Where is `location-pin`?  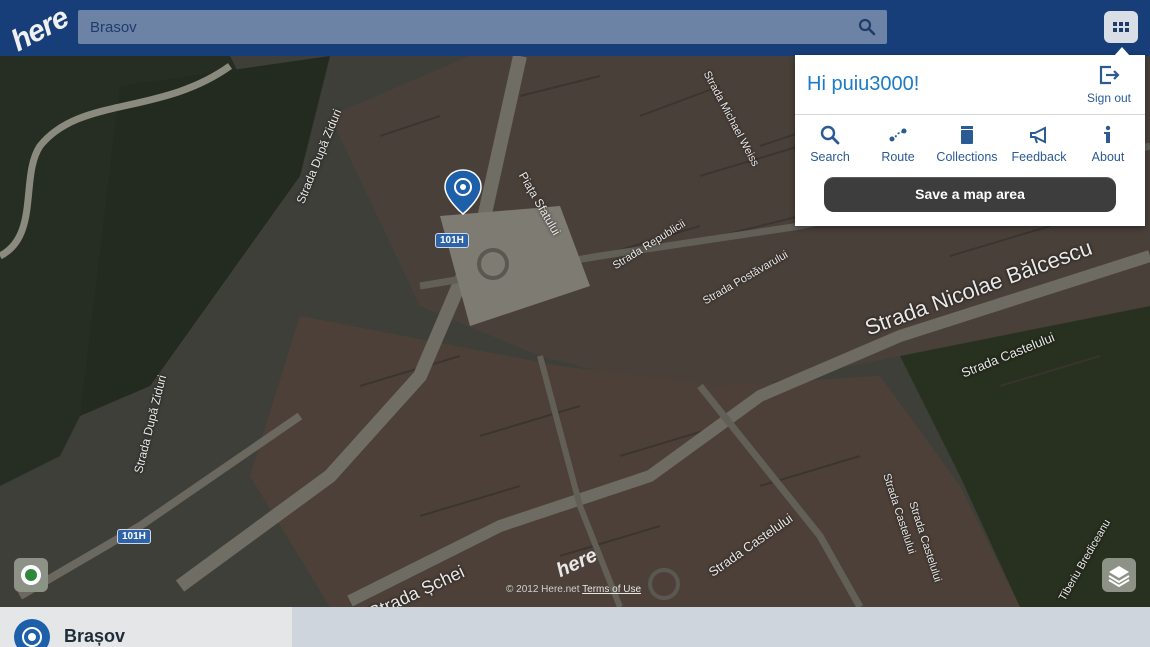
location-pin is located at coordinates (463, 192).